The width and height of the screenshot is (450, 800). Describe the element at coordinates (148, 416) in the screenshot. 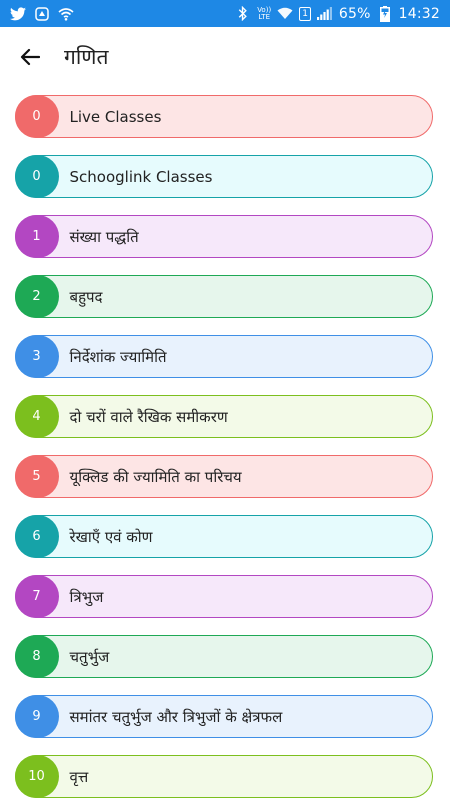

I see `chapter-label: दो चरों वाले रैखिक समीकरण` at that location.